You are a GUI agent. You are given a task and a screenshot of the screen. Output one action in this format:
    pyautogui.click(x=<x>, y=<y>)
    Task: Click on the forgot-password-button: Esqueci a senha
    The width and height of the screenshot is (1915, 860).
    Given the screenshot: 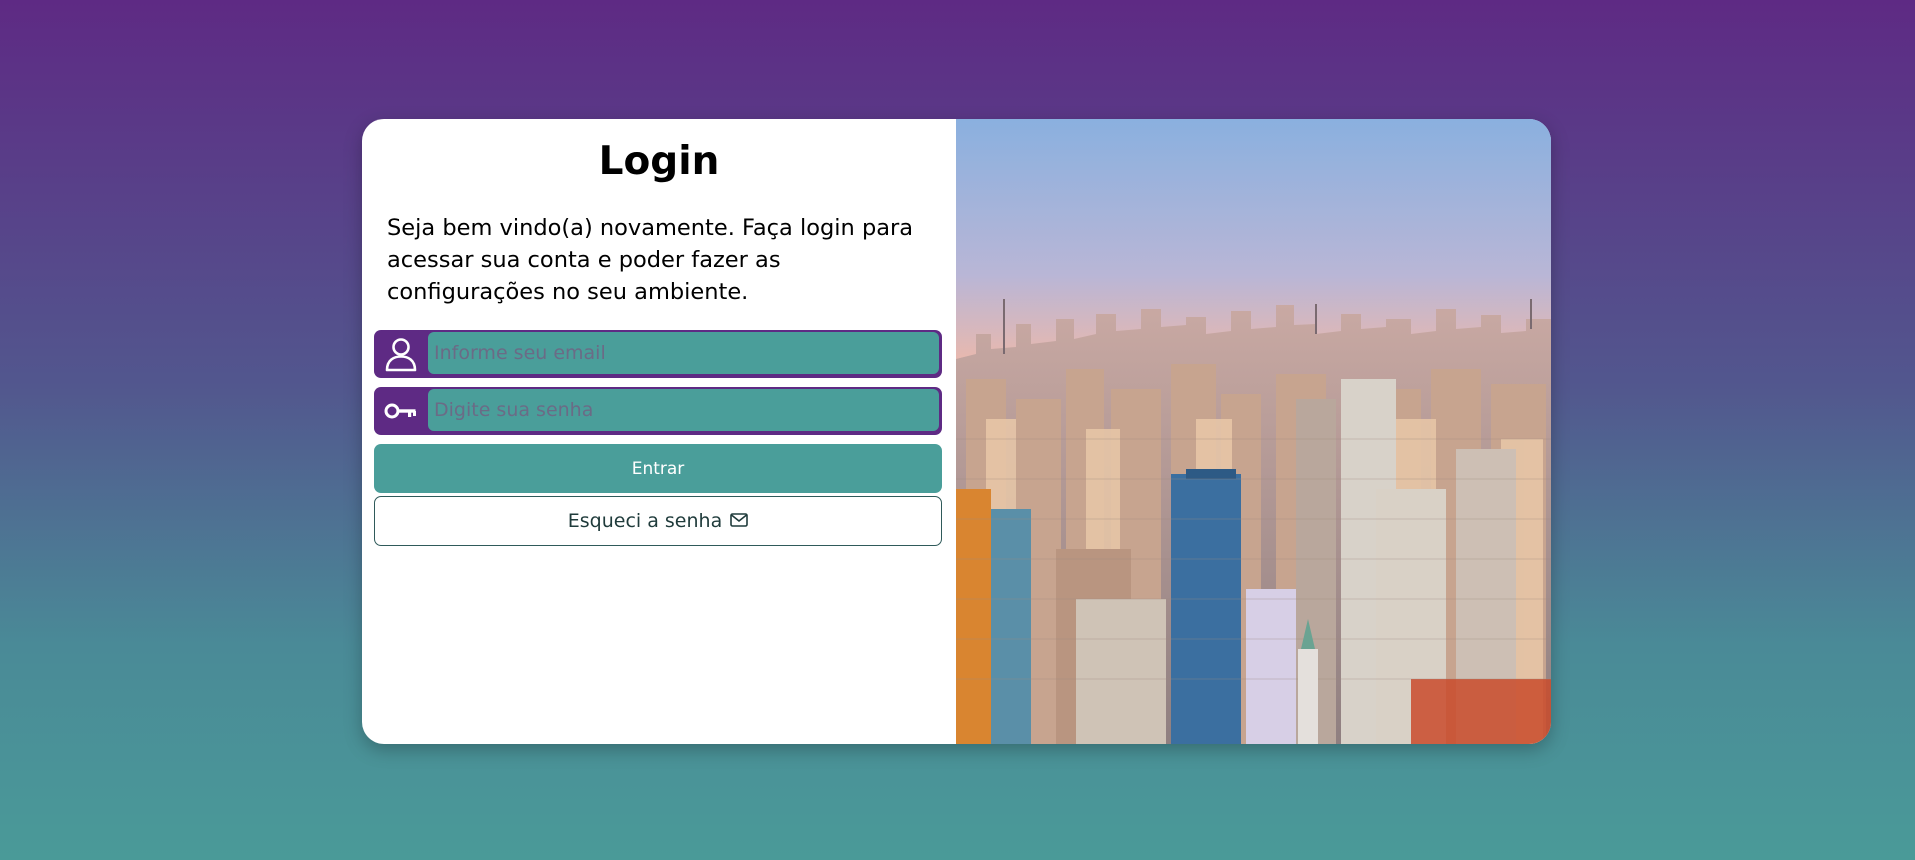 What is the action you would take?
    pyautogui.click(x=658, y=521)
    